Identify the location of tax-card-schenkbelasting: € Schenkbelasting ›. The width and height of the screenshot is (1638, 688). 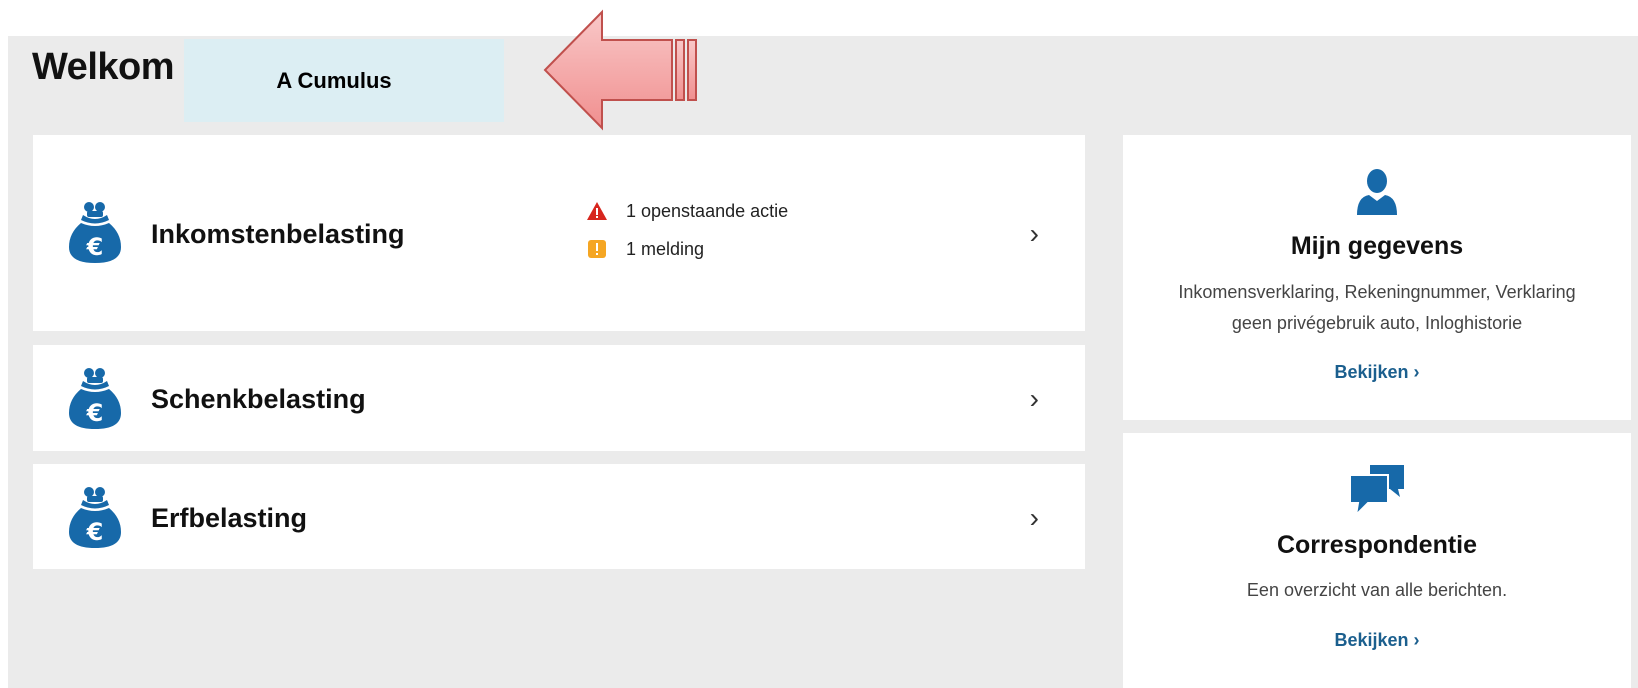
(559, 398).